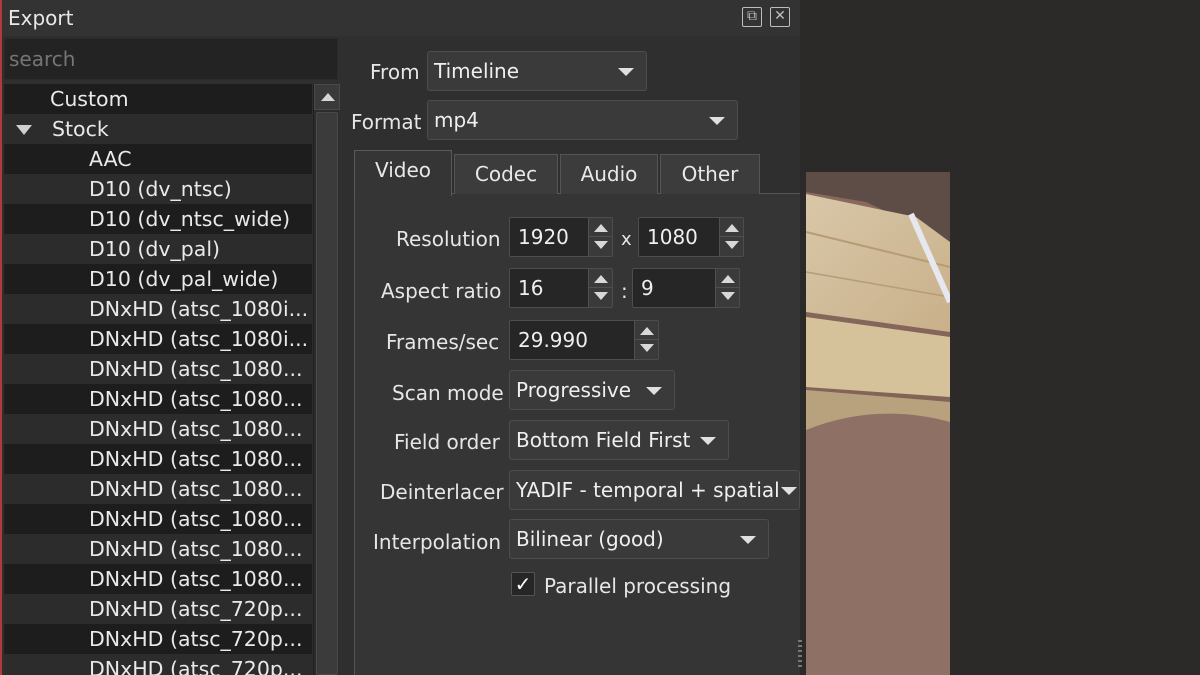  Describe the element at coordinates (190, 219) in the screenshot. I see `preset-label: D10 (dv_ntsc_wide)` at that location.